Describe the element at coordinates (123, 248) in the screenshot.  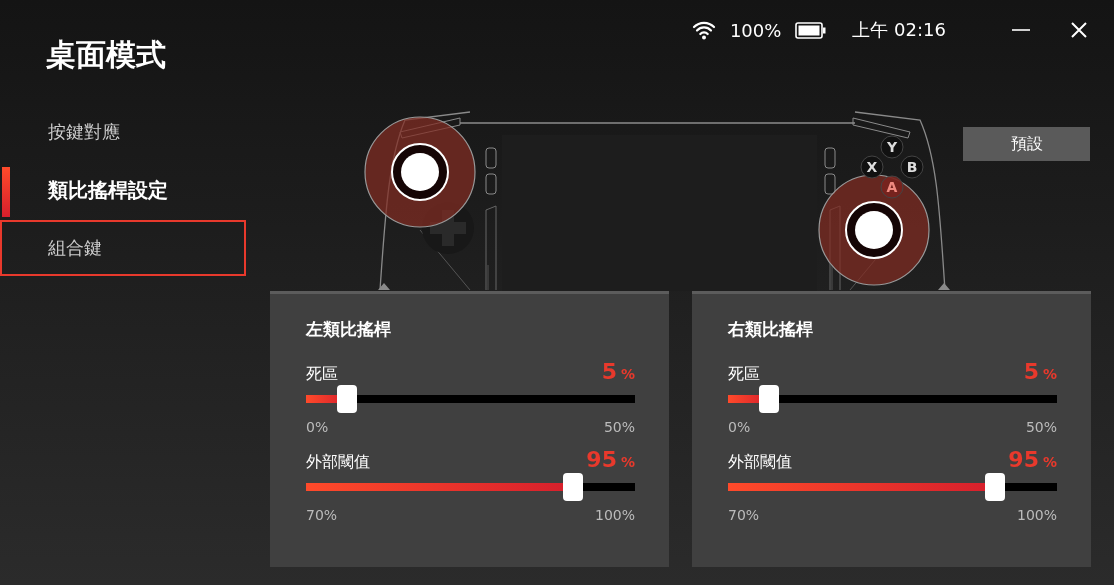
I see `nav-item: 組合鍵` at that location.